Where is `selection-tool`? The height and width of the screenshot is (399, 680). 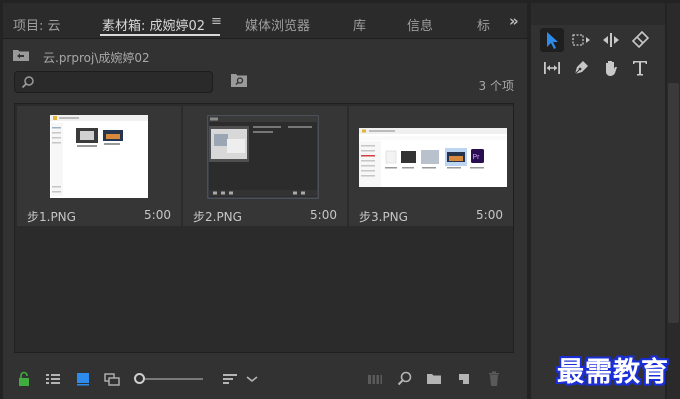 selection-tool is located at coordinates (552, 40).